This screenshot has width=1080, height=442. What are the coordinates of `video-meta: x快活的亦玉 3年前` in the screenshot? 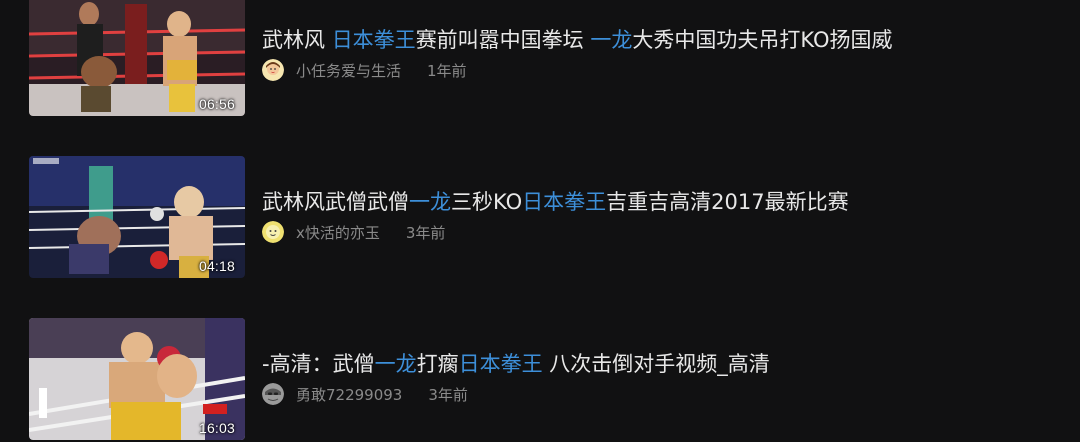 It's located at (353, 232).